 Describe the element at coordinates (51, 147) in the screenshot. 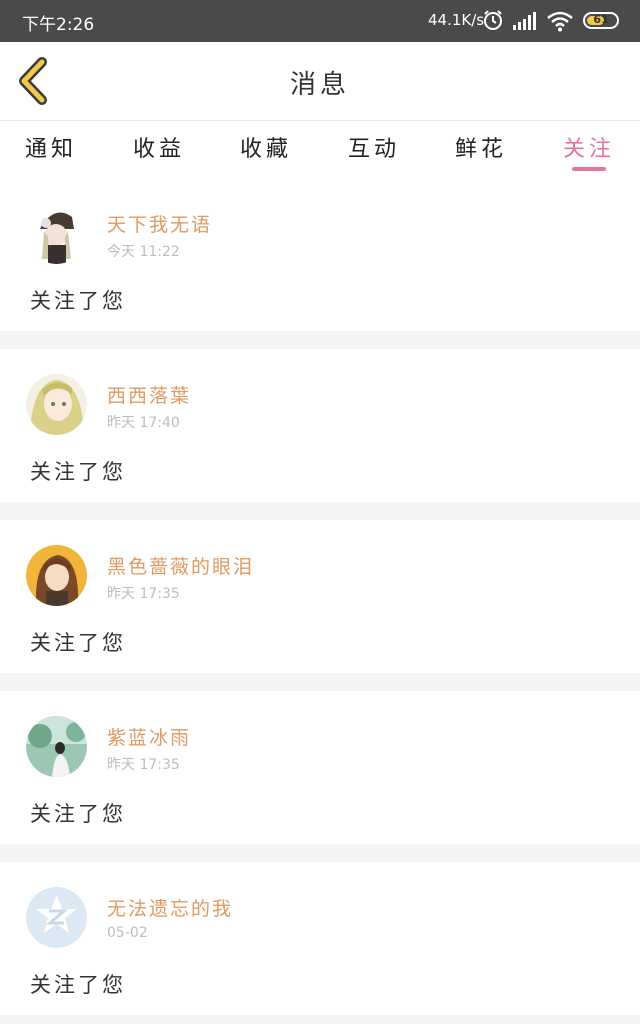

I see `tab-notifications: 通知` at that location.